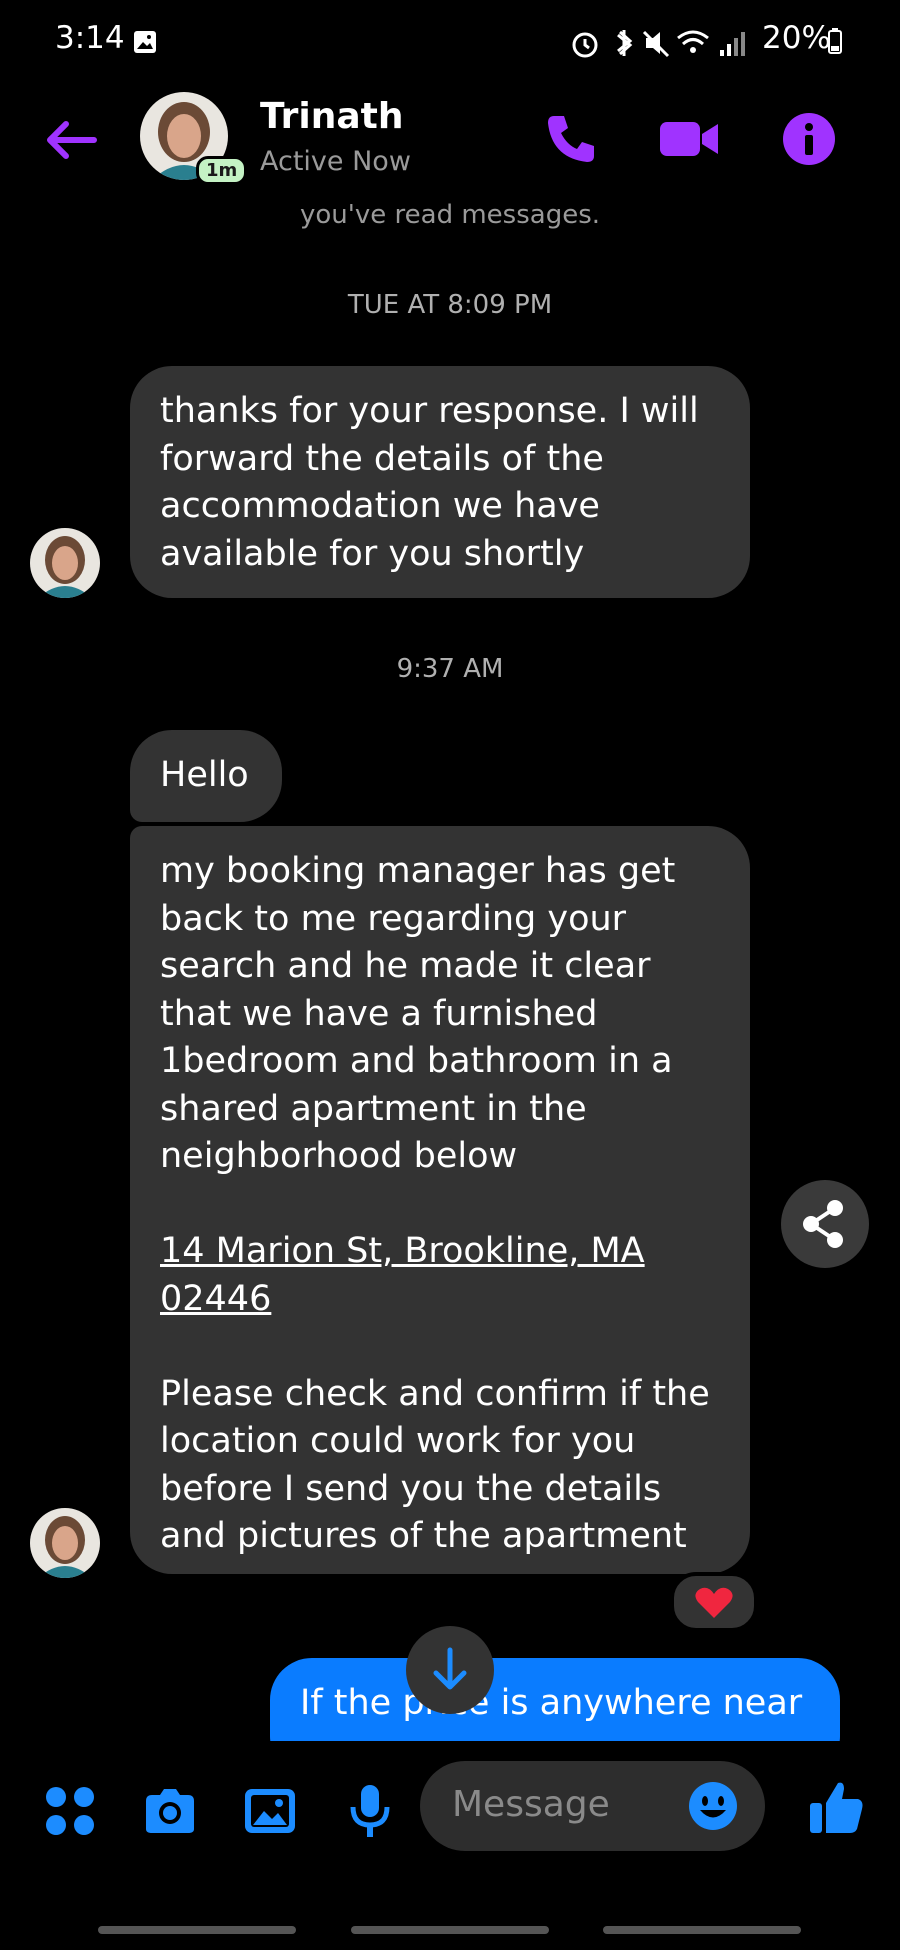  I want to click on signal-icon, so click(732, 44).